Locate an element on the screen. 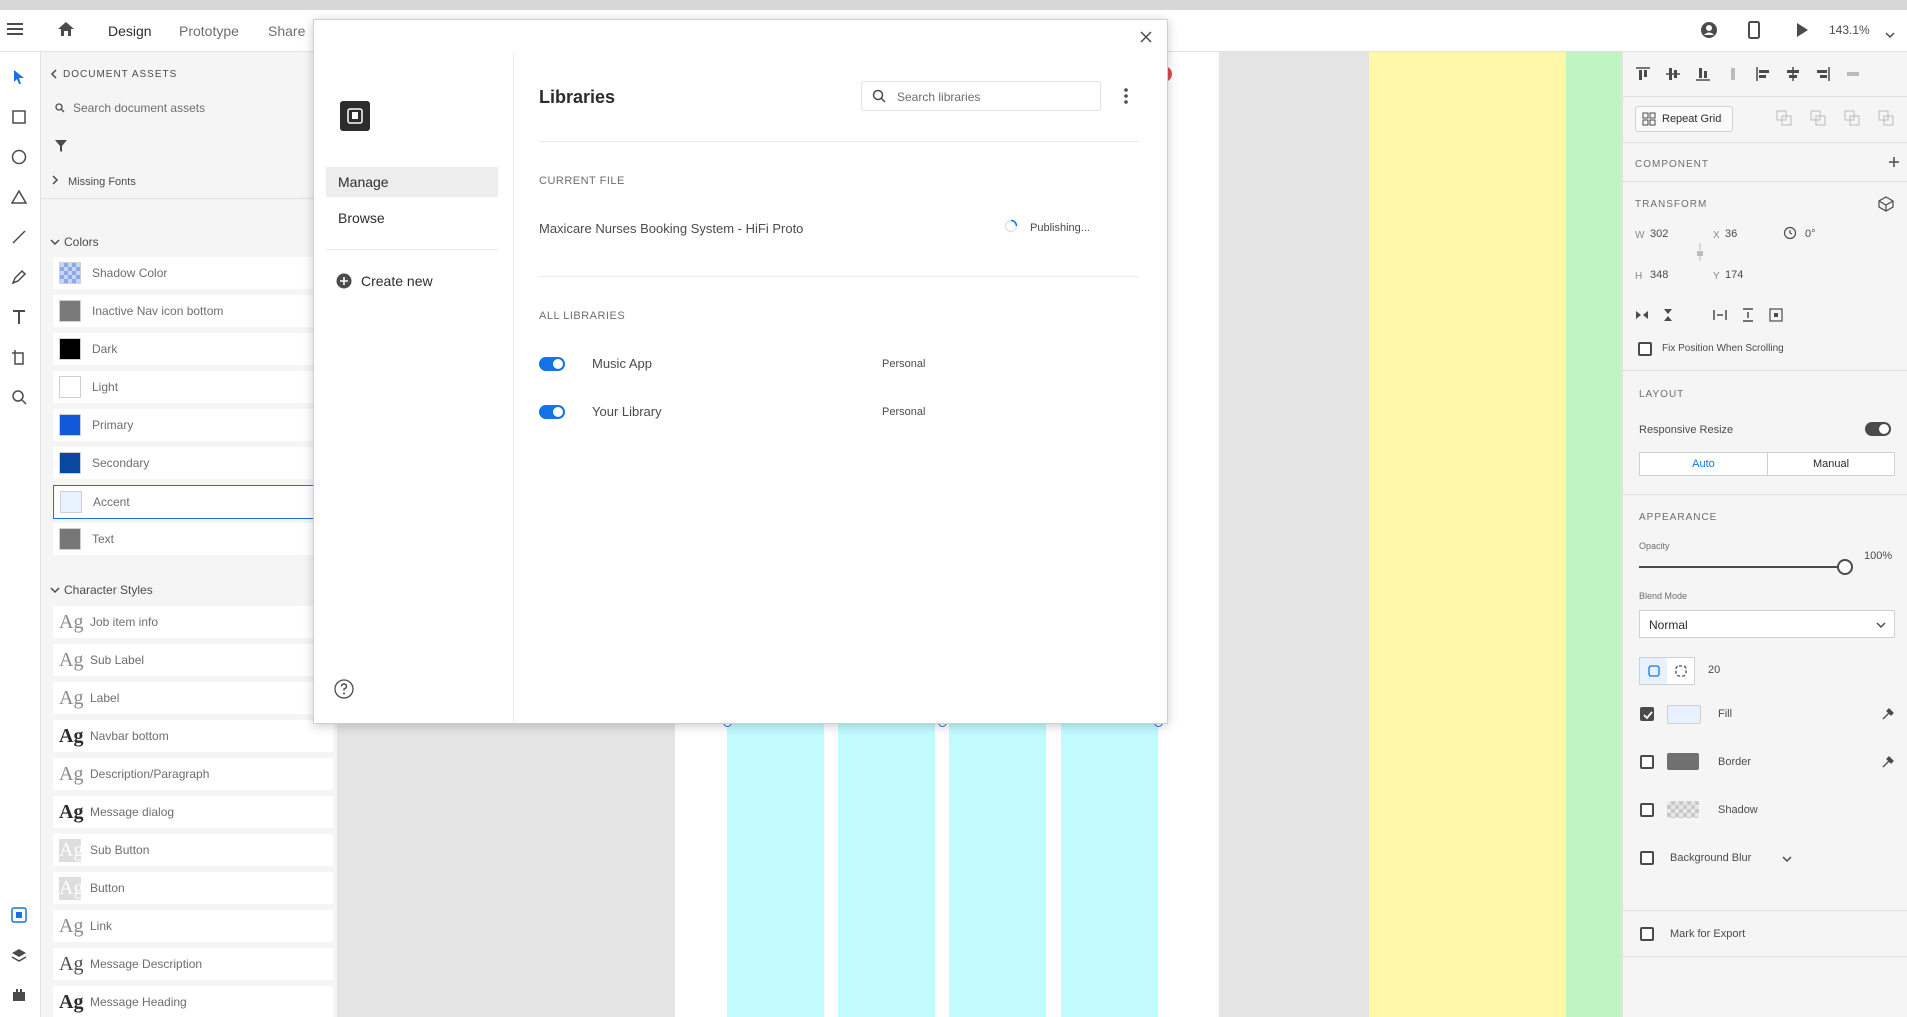  character-style-row: Ag Sub Label is located at coordinates (193, 660).